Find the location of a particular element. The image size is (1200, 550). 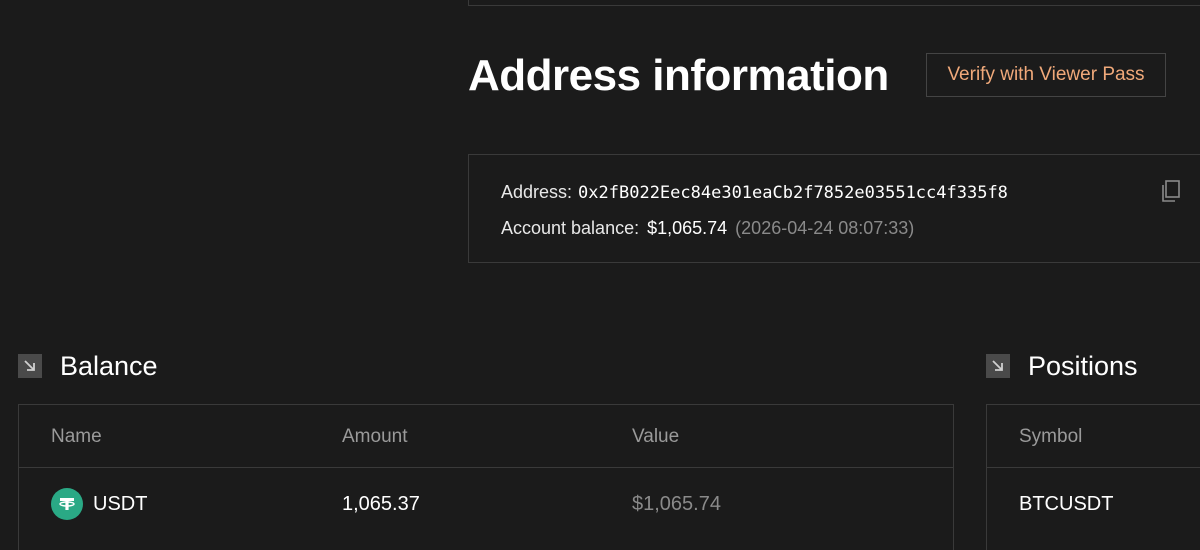

account-balance-label: Account balance: is located at coordinates (570, 228).